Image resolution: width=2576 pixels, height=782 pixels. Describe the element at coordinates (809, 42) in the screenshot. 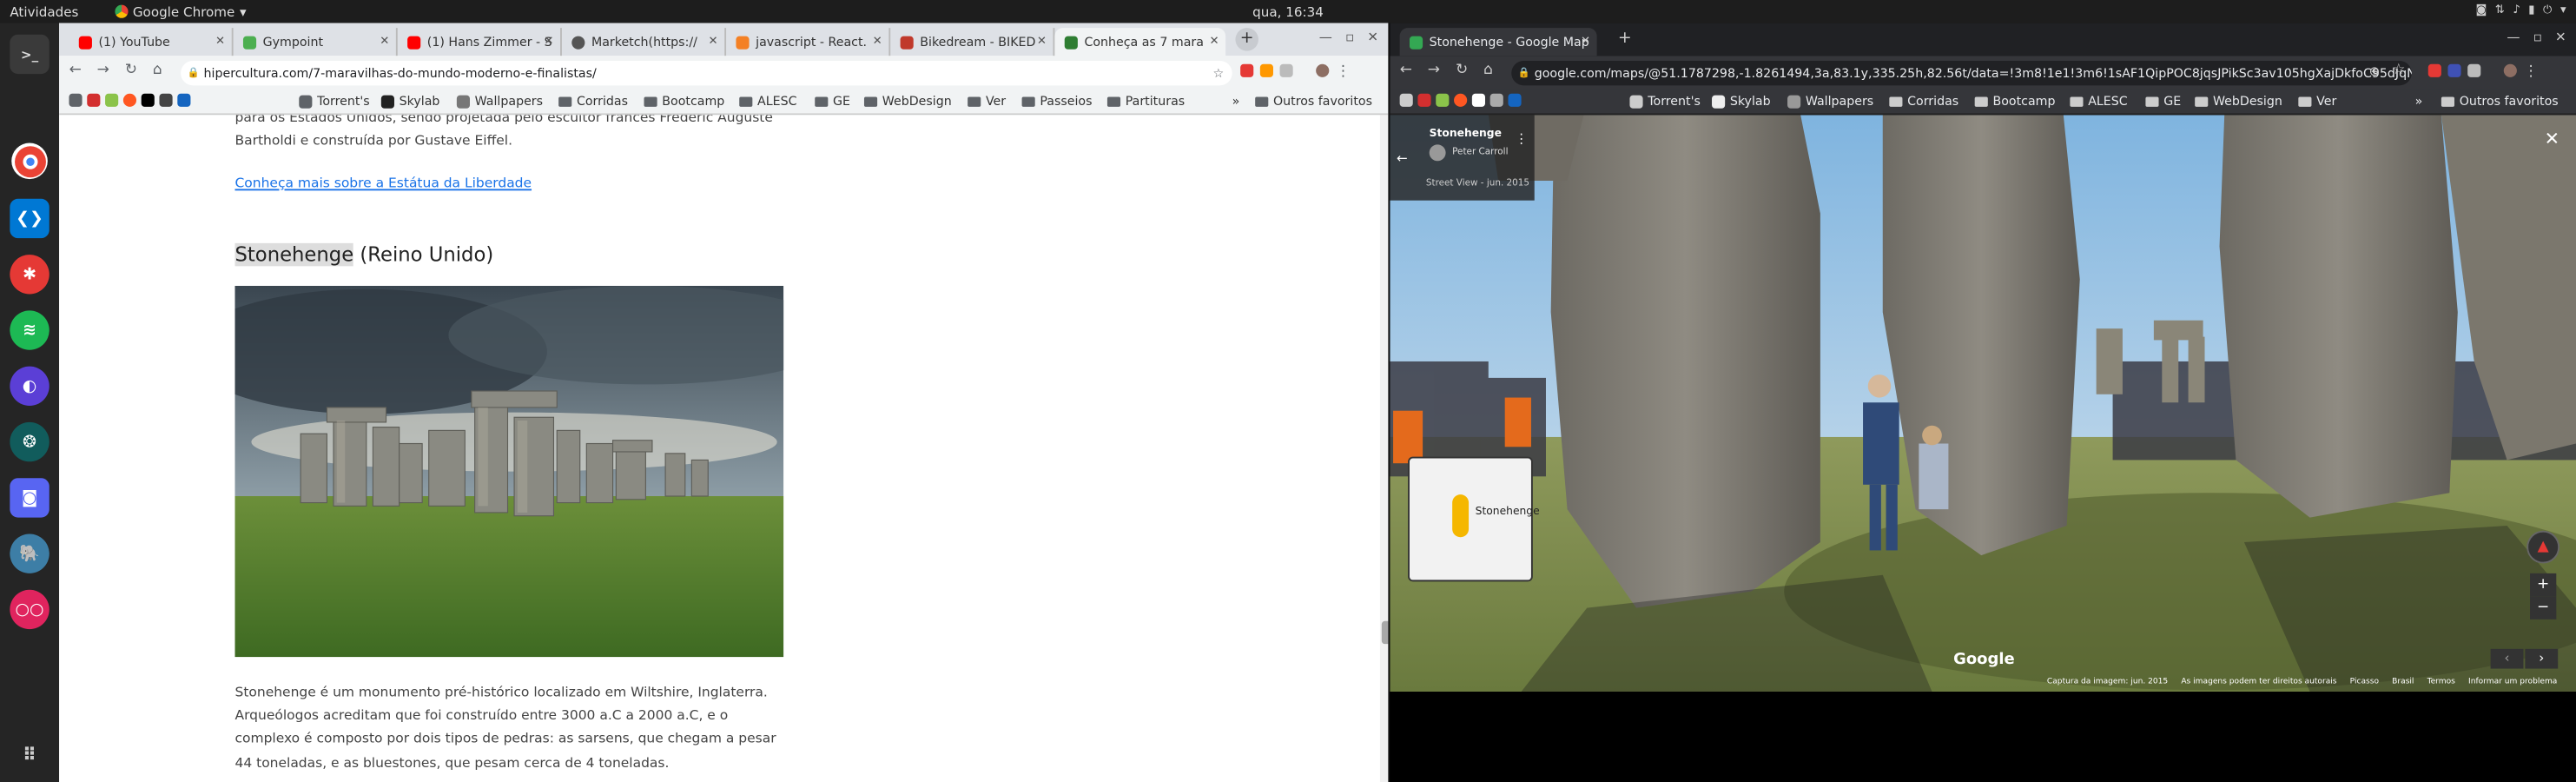

I see `tab-stackoverflow: javascript - React. ✕` at that location.